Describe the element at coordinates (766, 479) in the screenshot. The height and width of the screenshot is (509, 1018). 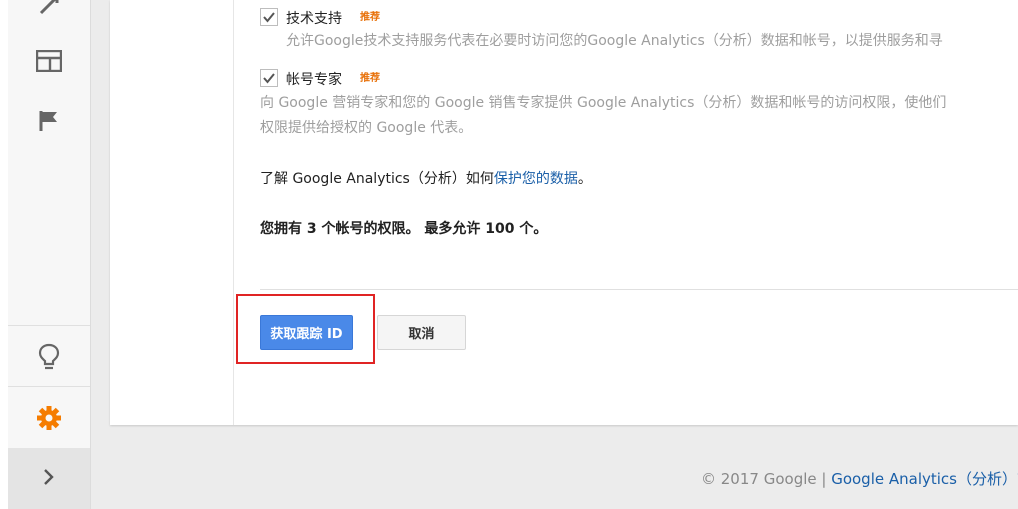
I see `copyright-text: © 2017 Google |` at that location.